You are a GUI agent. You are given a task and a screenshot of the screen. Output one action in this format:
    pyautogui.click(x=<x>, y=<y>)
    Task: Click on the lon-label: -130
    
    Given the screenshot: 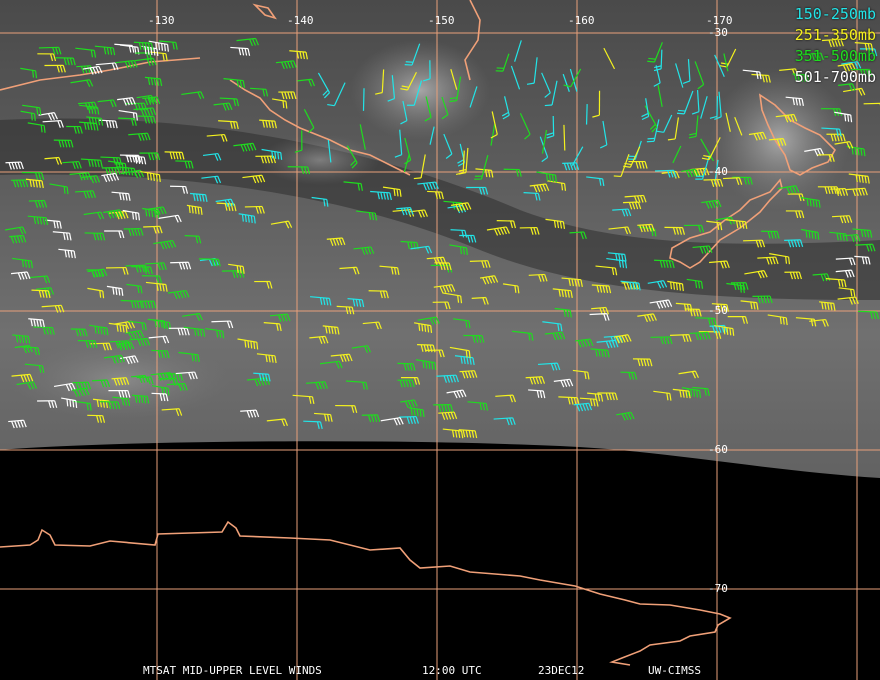 What is the action you would take?
    pyautogui.click(x=161, y=20)
    